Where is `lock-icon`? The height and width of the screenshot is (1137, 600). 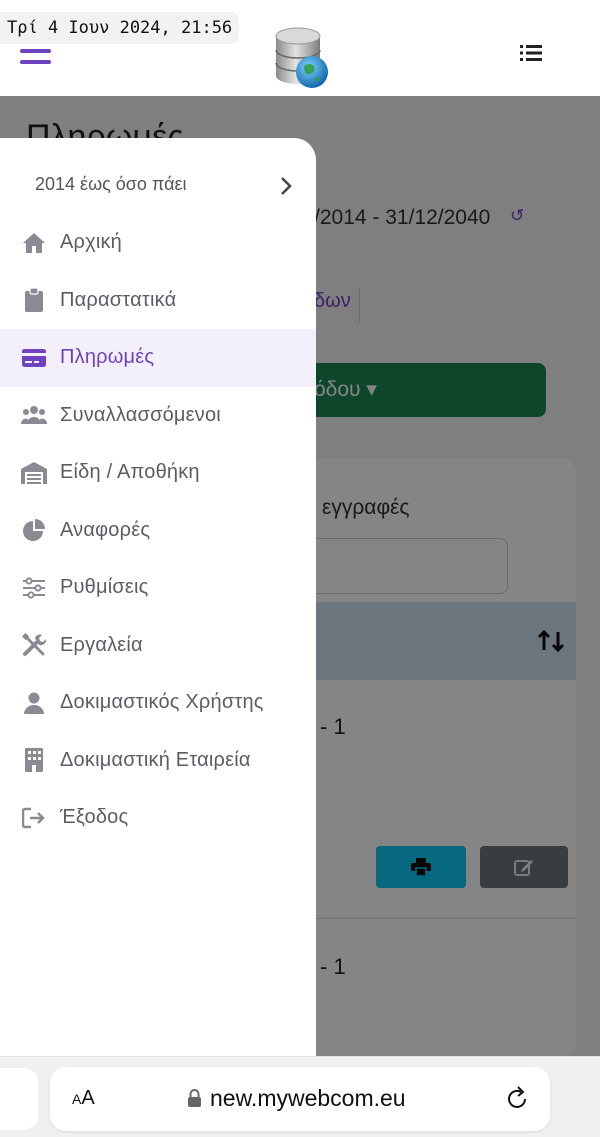 lock-icon is located at coordinates (194, 1098).